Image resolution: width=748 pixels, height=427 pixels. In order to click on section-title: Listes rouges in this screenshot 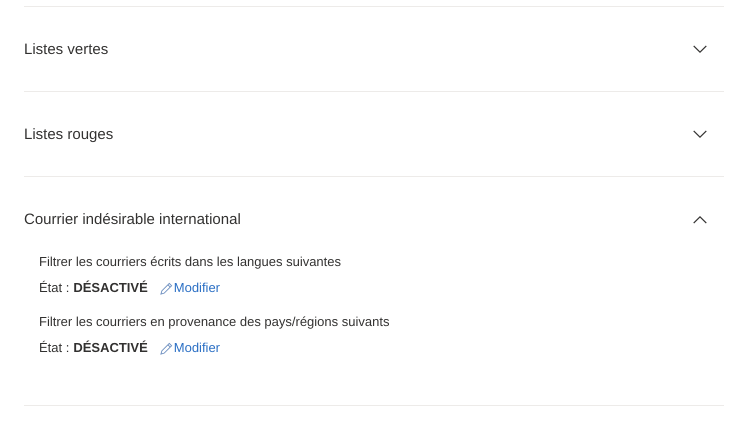, I will do `click(69, 134)`.